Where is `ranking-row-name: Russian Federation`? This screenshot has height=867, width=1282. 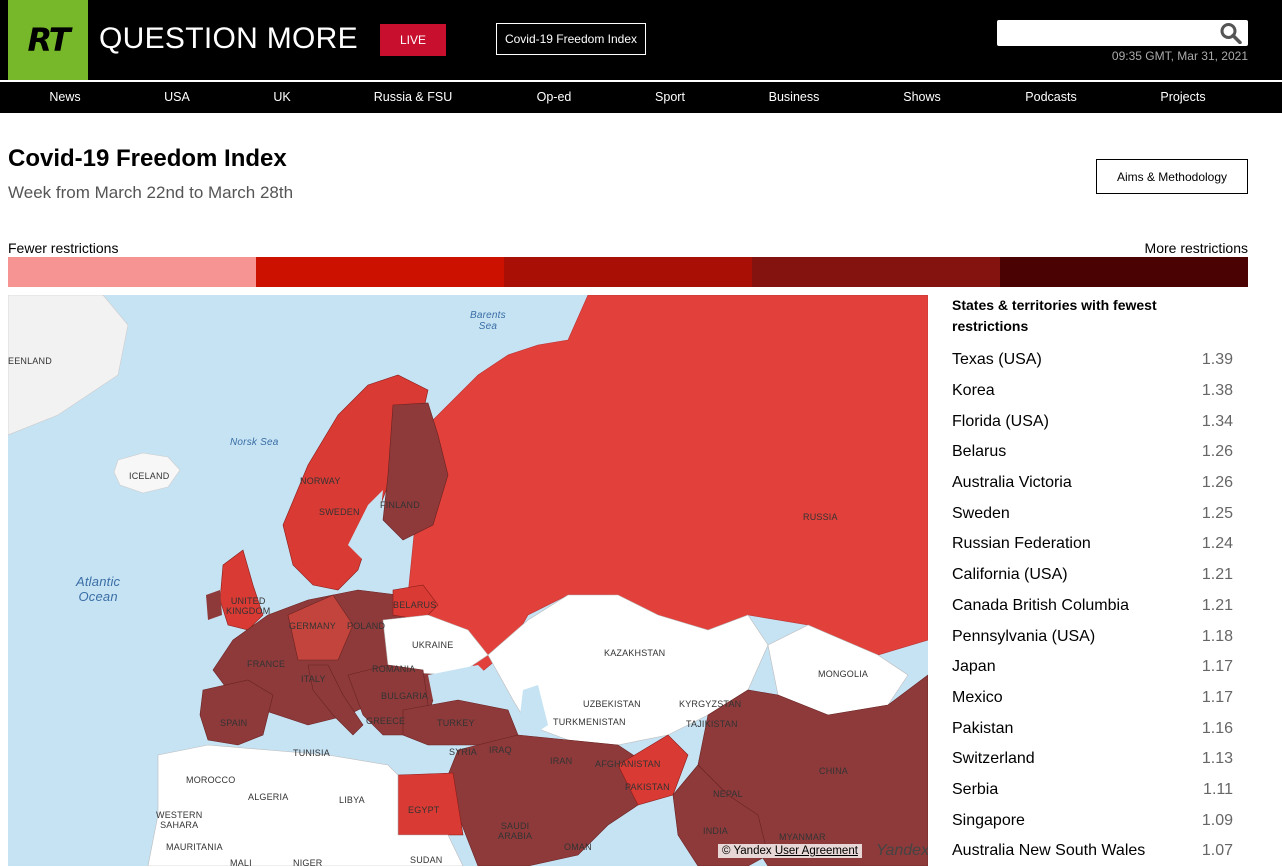
ranking-row-name: Russian Federation is located at coordinates (1021, 544).